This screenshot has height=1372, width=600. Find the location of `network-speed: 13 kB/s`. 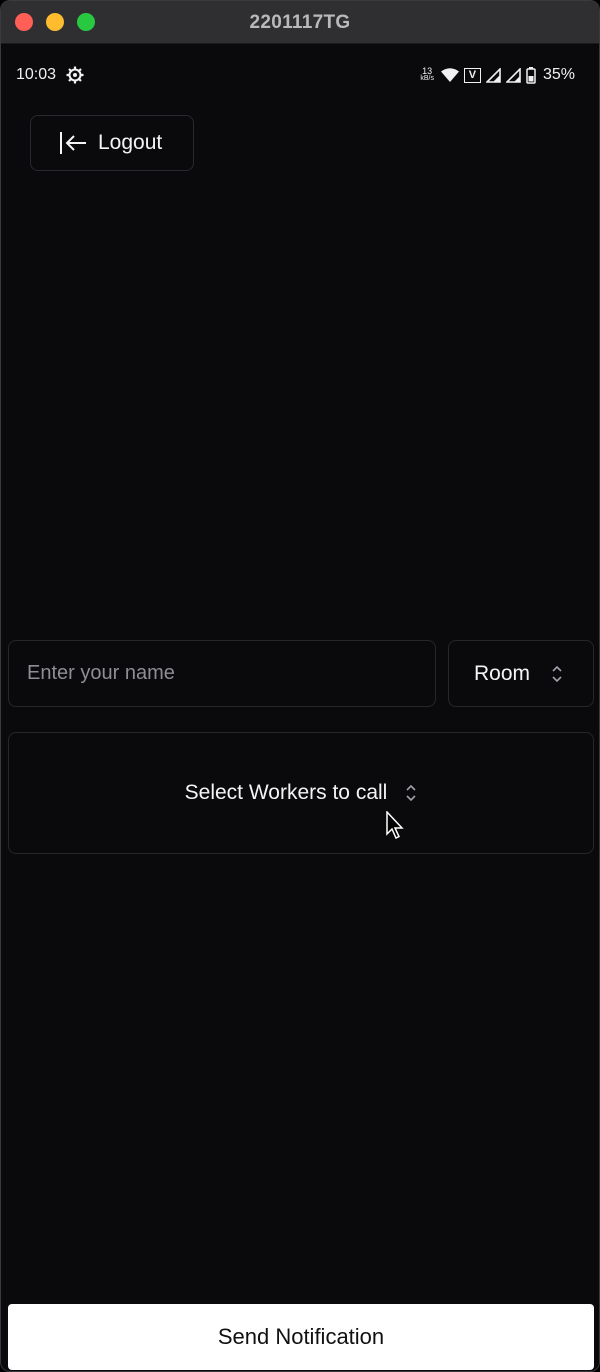

network-speed: 13 kB/s is located at coordinates (427, 75).